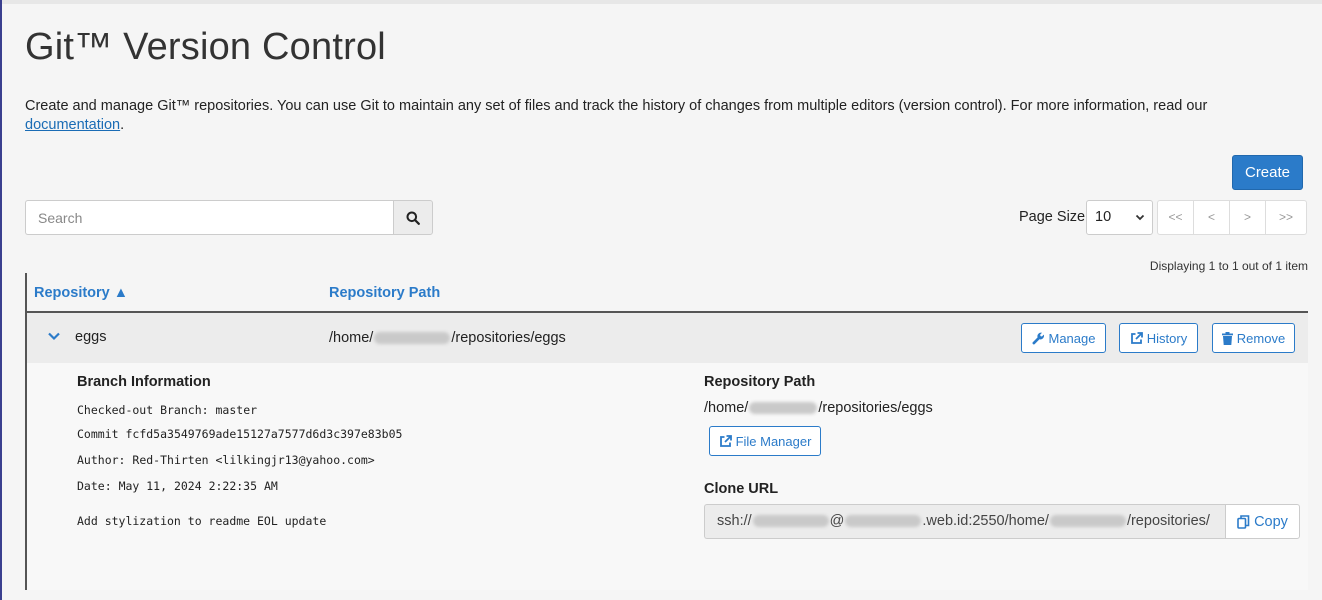  Describe the element at coordinates (1168, 521) in the screenshot. I see `clone-suffix: /repositories/` at that location.